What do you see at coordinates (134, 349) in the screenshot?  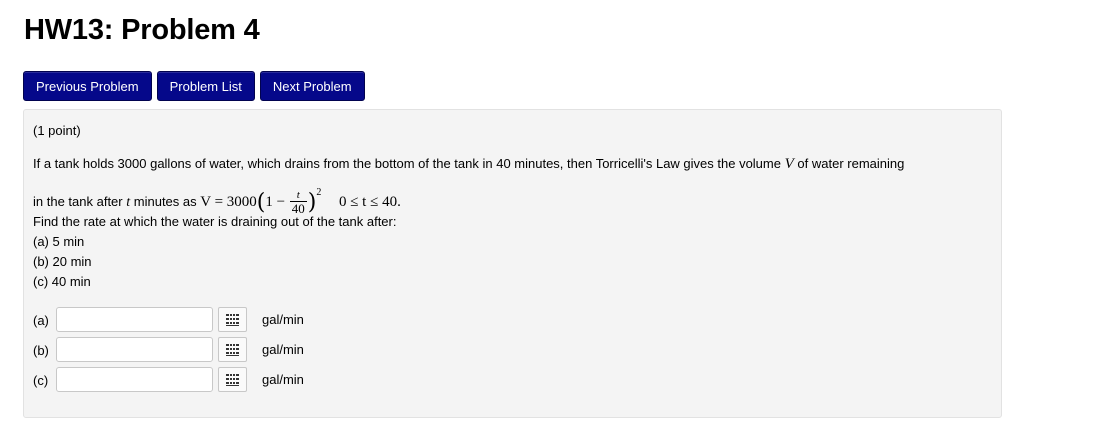 I see `answer-b-input` at bounding box center [134, 349].